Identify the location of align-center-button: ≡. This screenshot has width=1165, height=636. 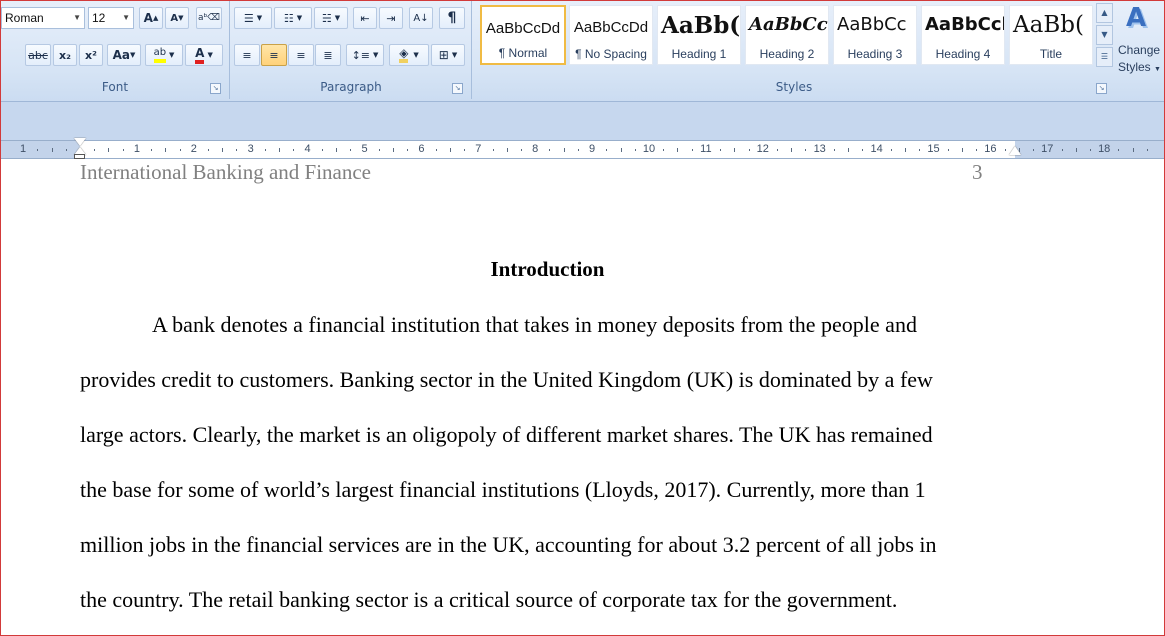
(274, 55).